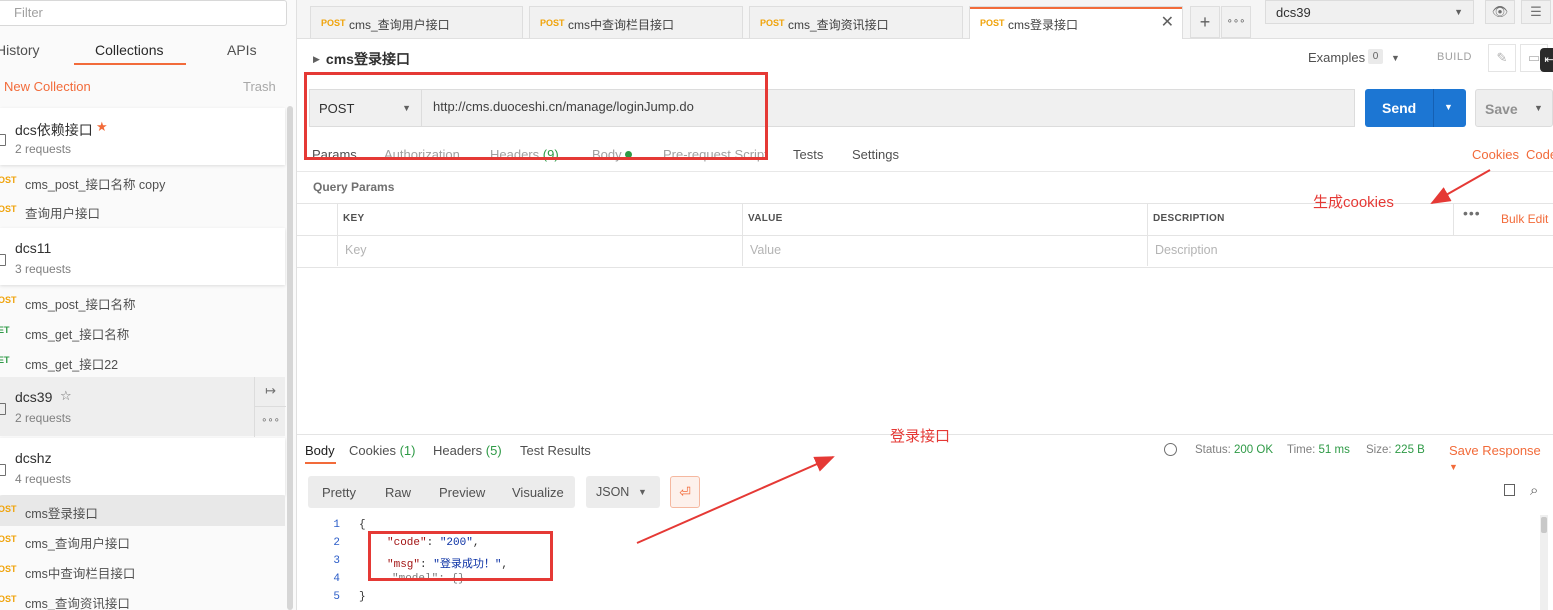  I want to click on tab-test-results: Test Results, so click(555, 450).